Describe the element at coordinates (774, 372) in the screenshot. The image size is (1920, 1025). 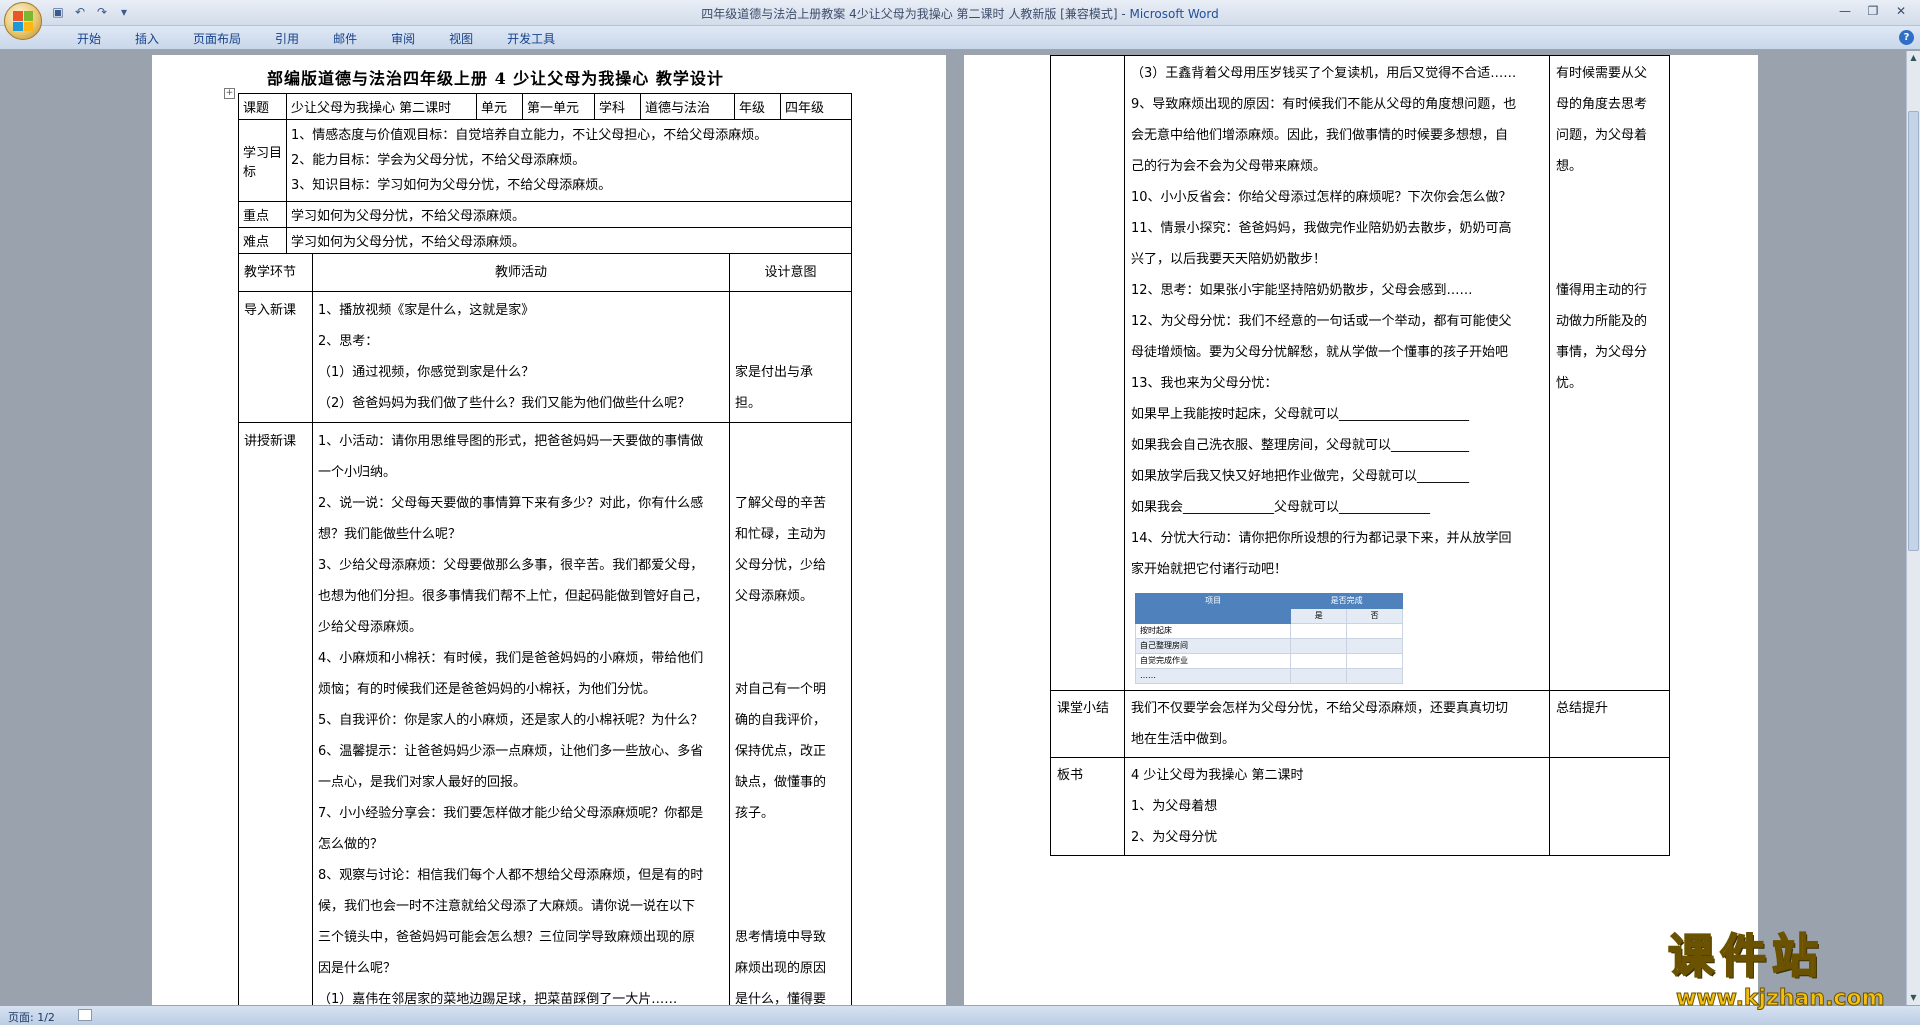
I see `text-line: 家是付出与承` at that location.